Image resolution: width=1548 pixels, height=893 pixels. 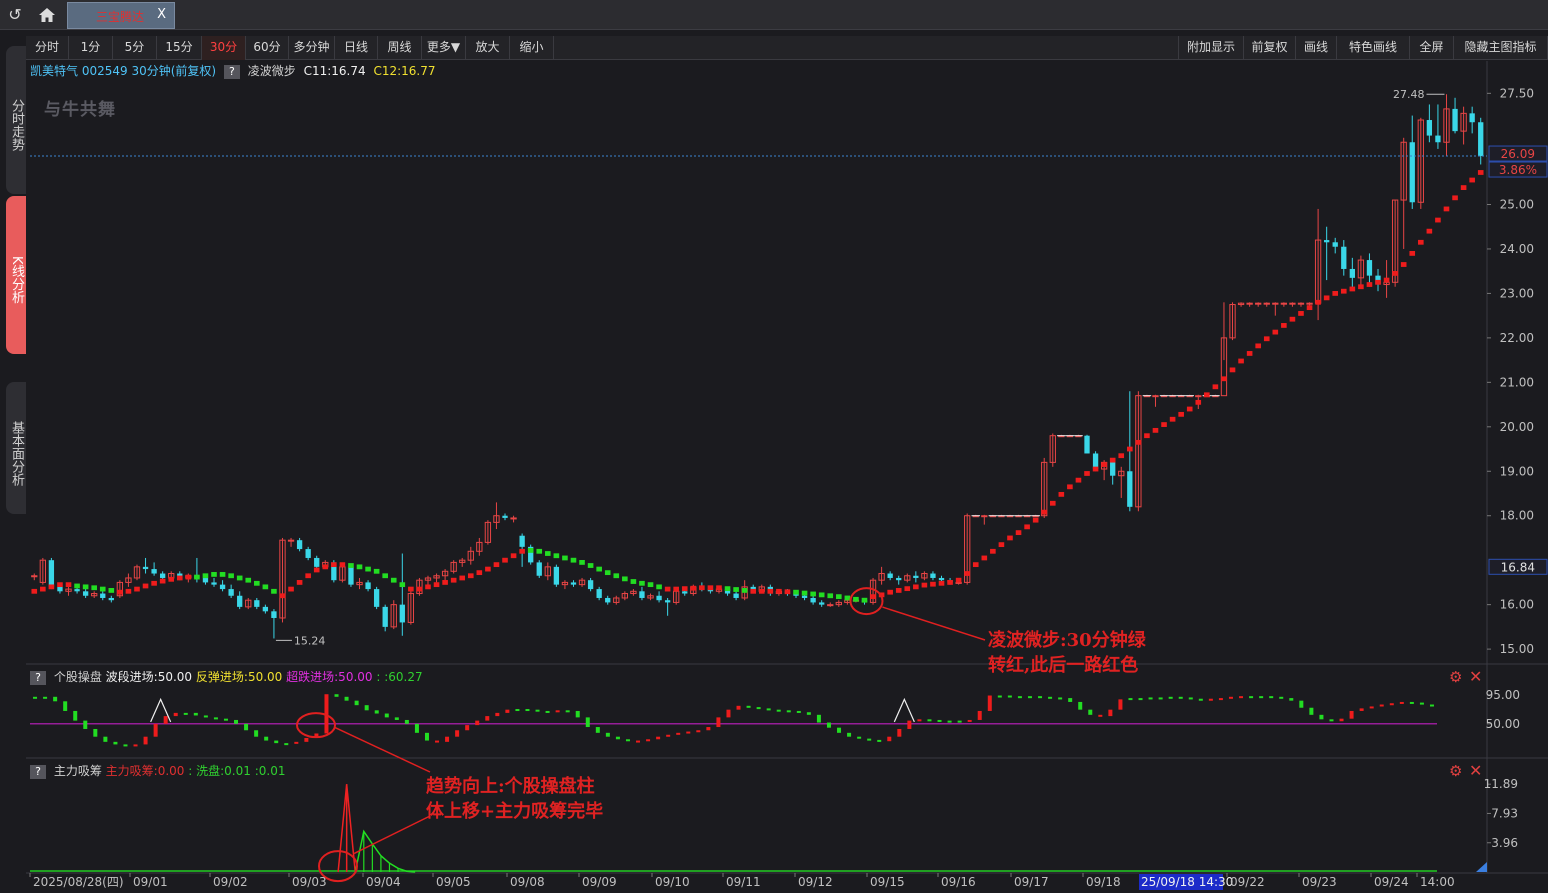 What do you see at coordinates (1518, 567) in the screenshot?
I see `level-price-label: 16.84` at bounding box center [1518, 567].